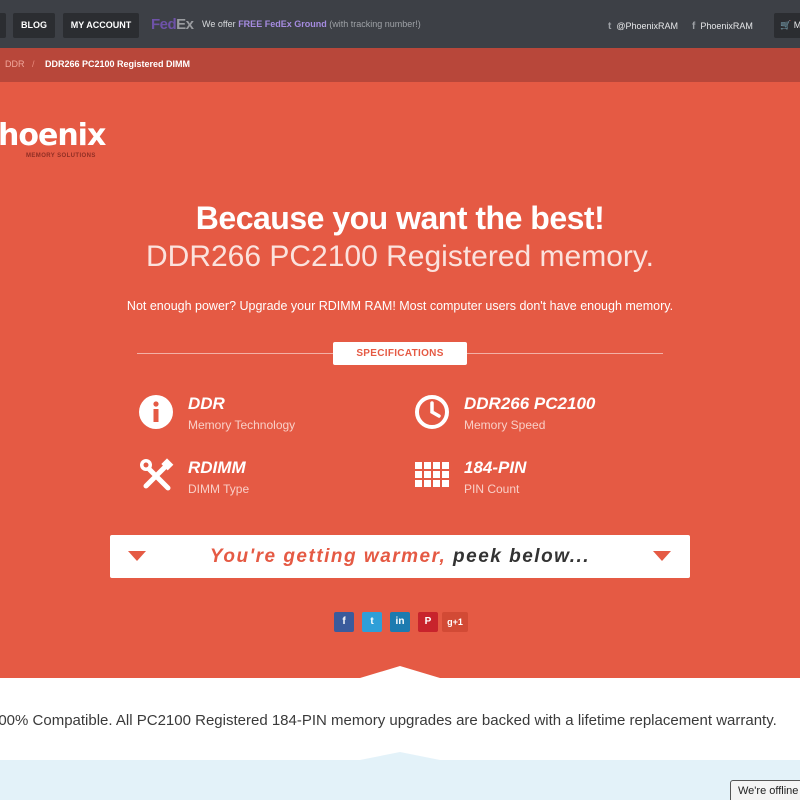 The width and height of the screenshot is (800, 800). I want to click on fedex-logo: FedEx, so click(172, 24).